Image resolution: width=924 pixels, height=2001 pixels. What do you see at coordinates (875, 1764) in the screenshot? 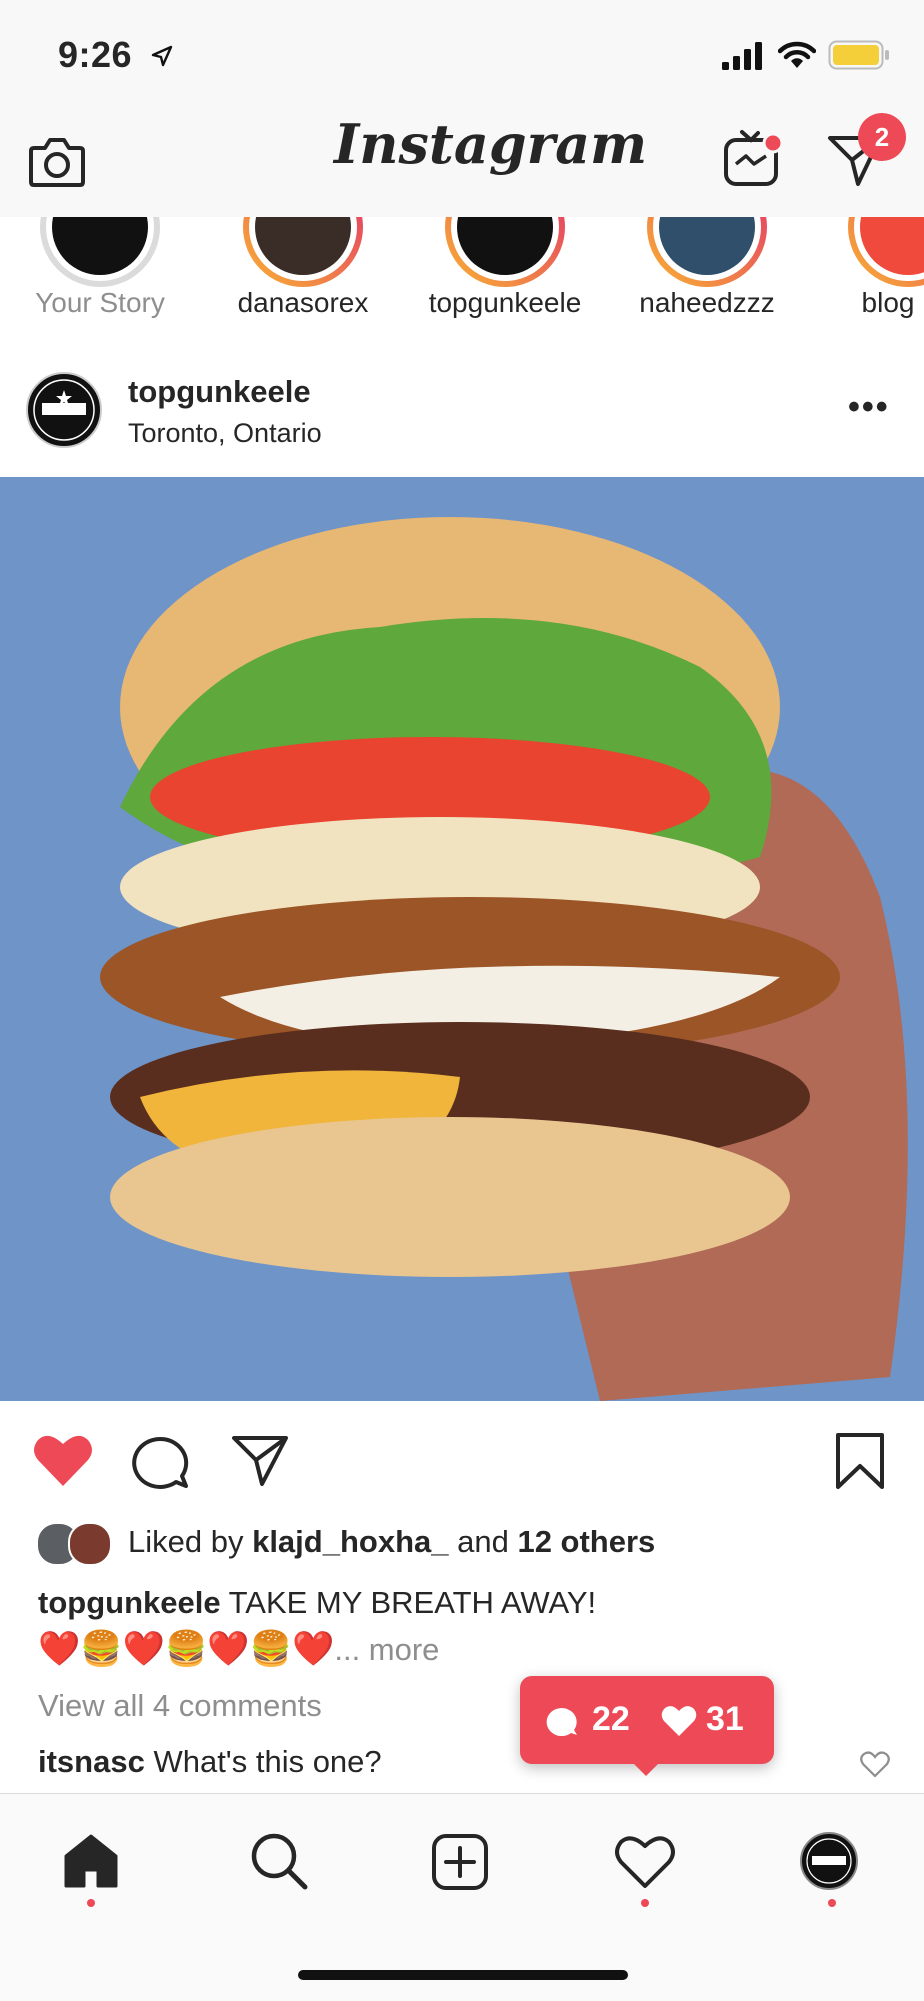
I see `comment-like-icon` at bounding box center [875, 1764].